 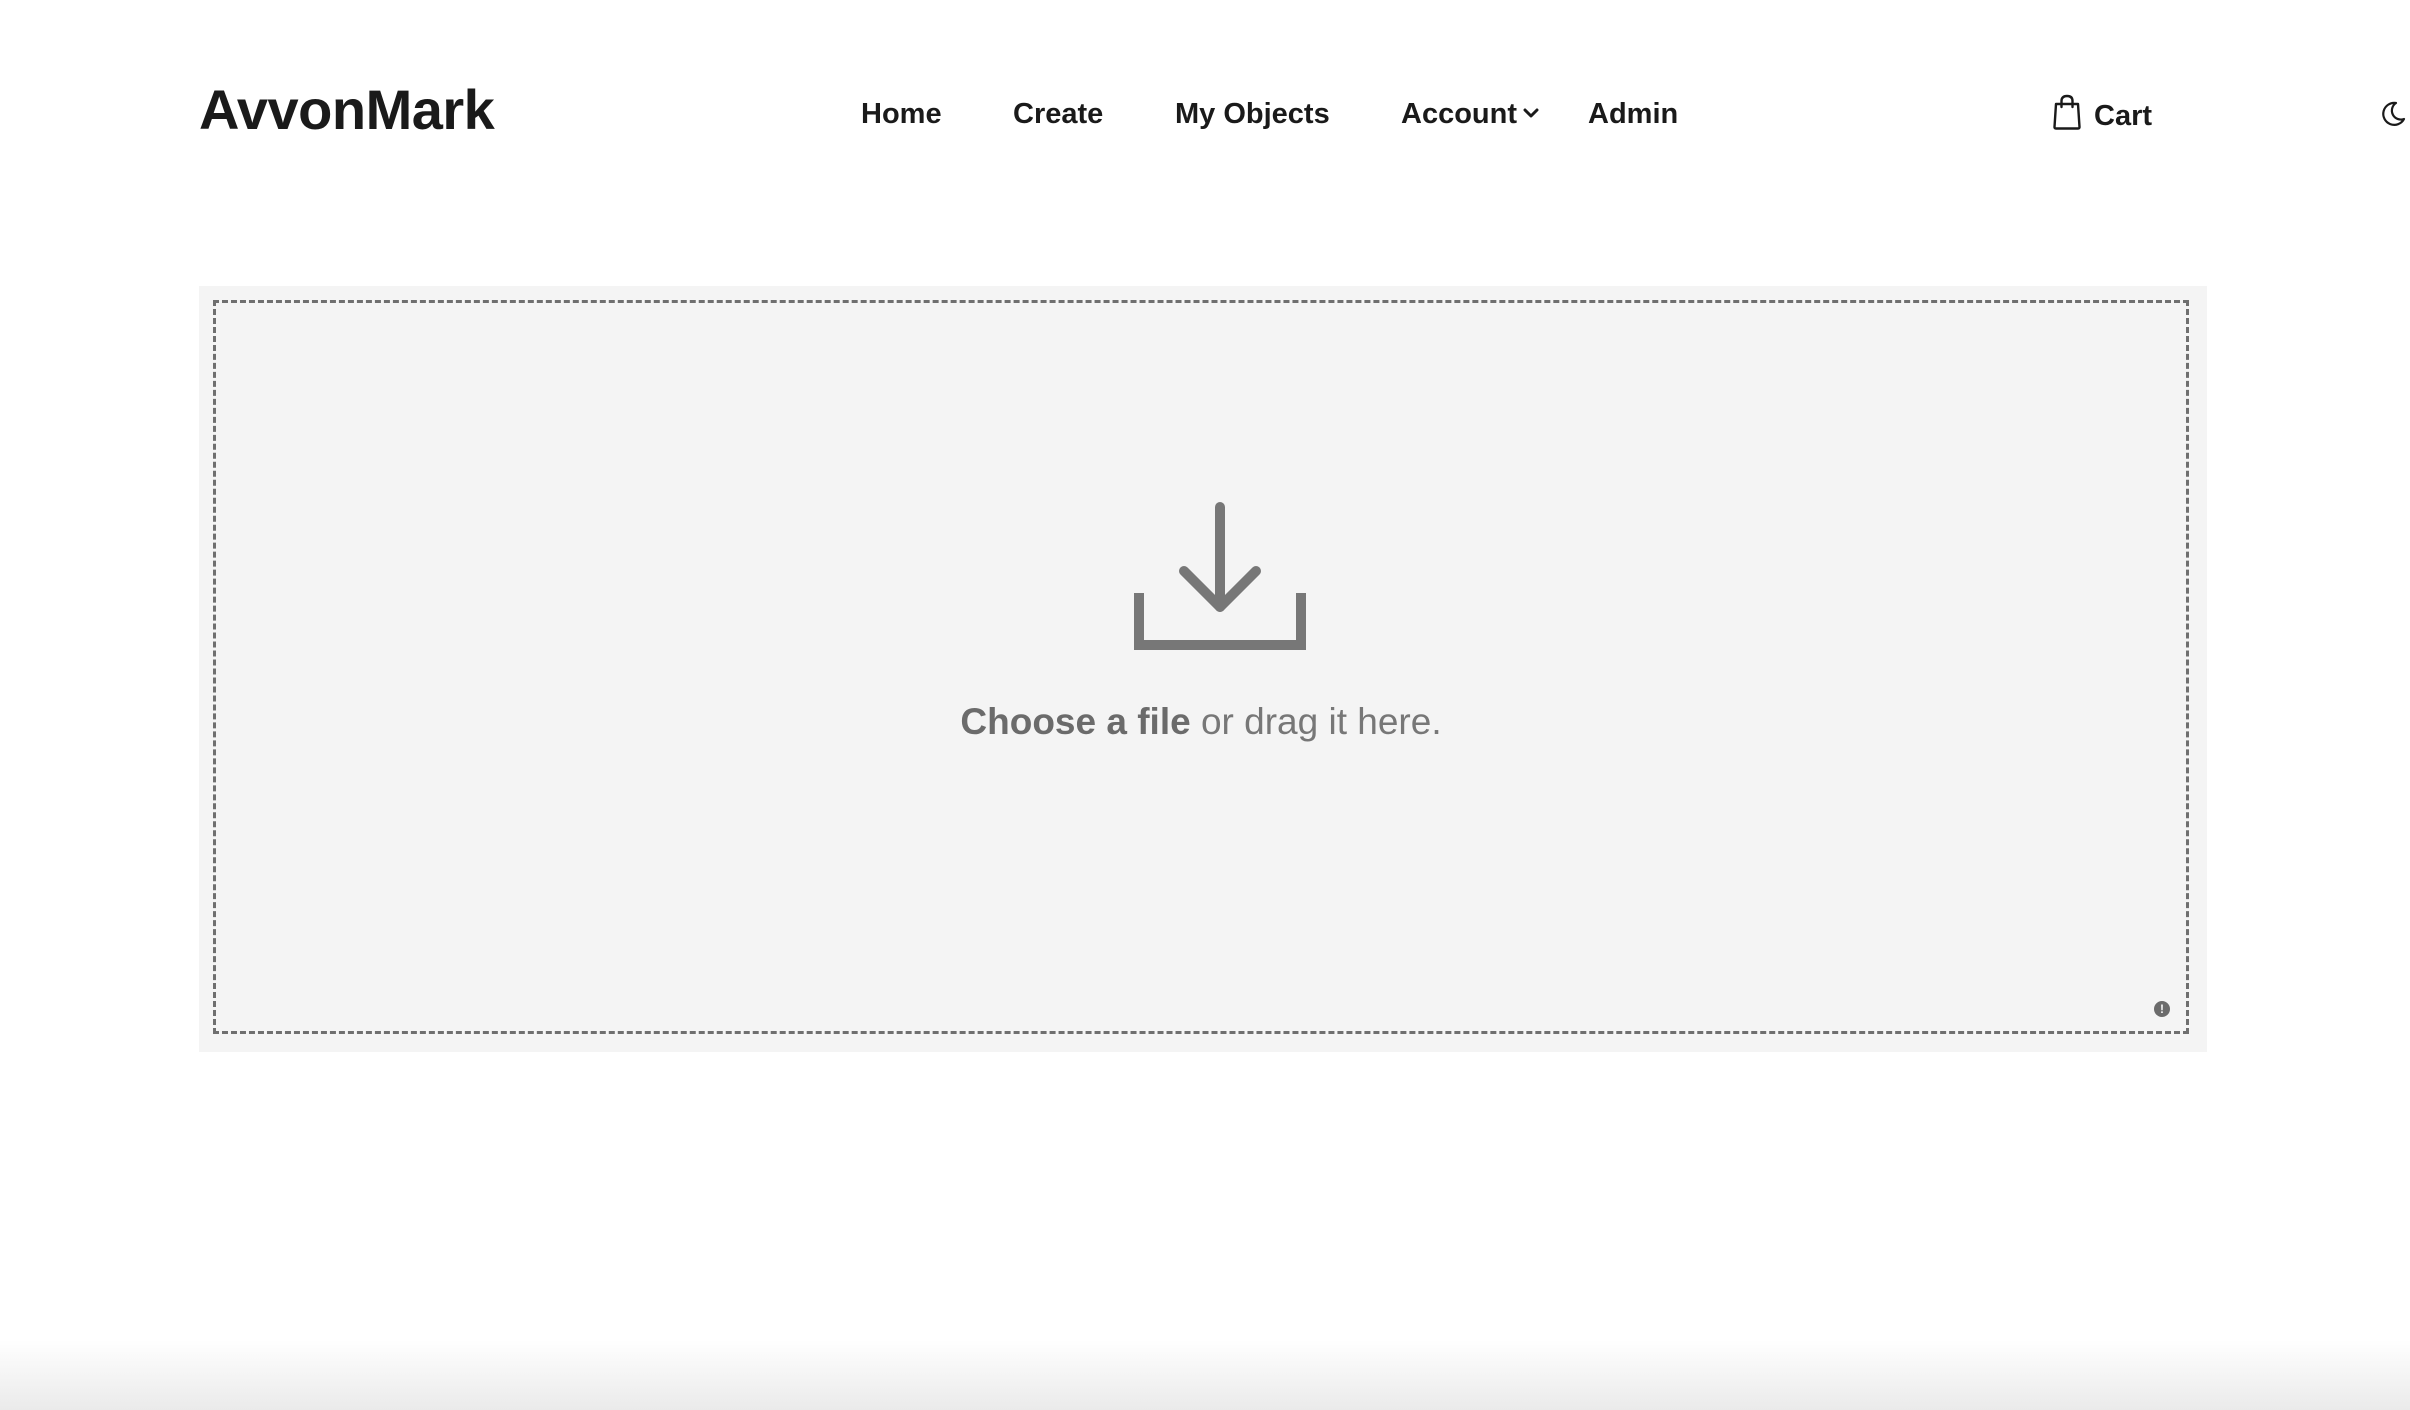 I want to click on info-icon: !, so click(x=2162, y=1009).